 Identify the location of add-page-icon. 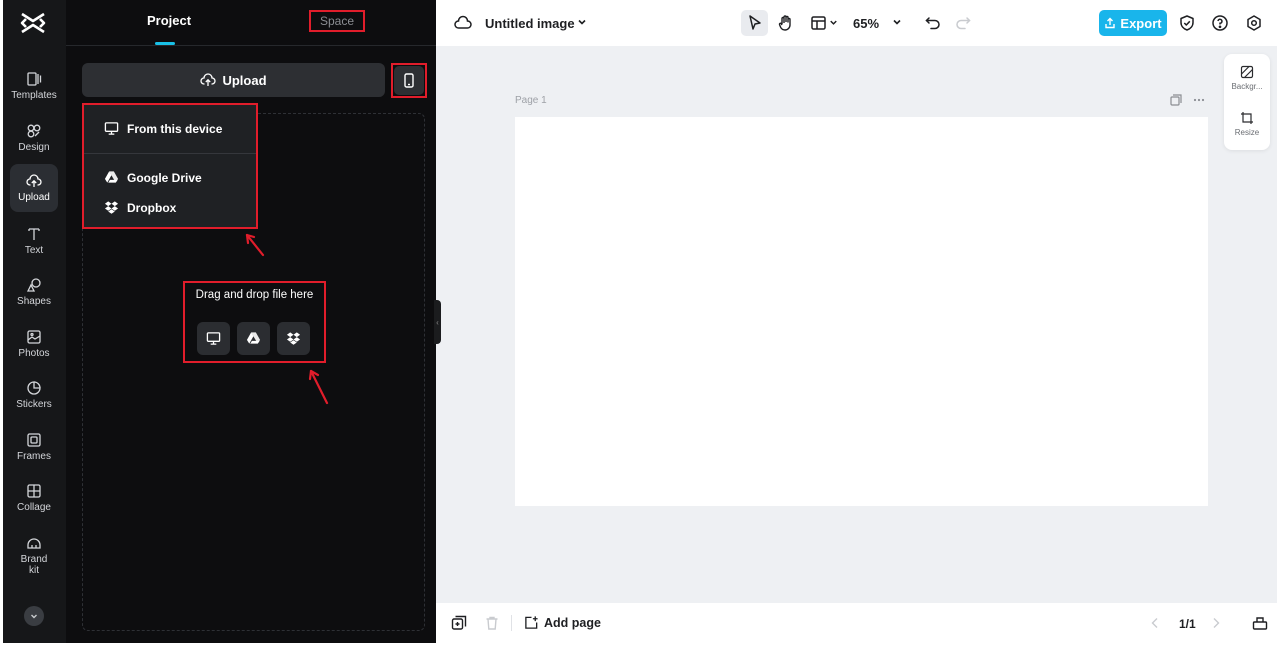
(531, 622).